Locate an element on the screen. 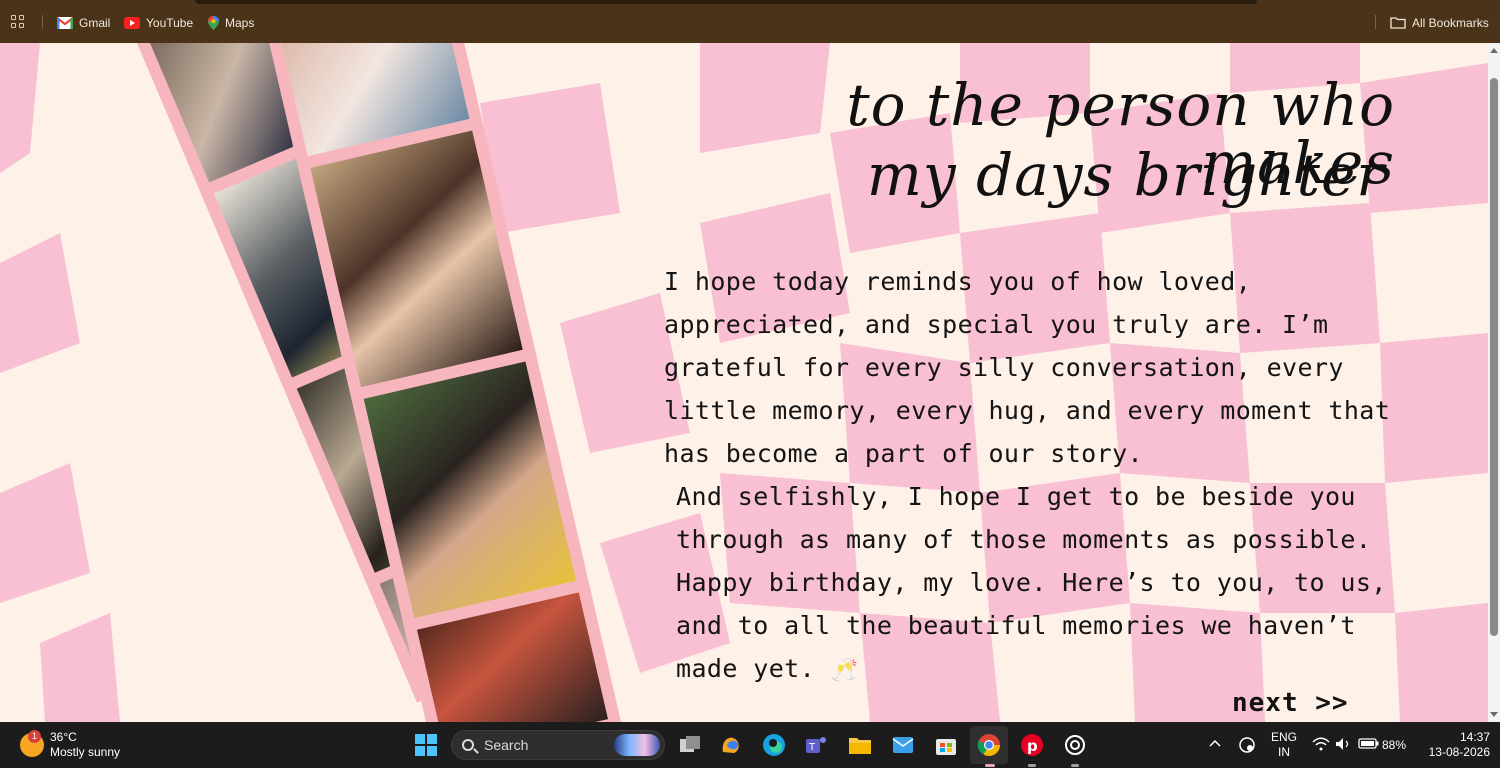 The image size is (1500, 768). chevron-up-icon is located at coordinates (1215, 743).